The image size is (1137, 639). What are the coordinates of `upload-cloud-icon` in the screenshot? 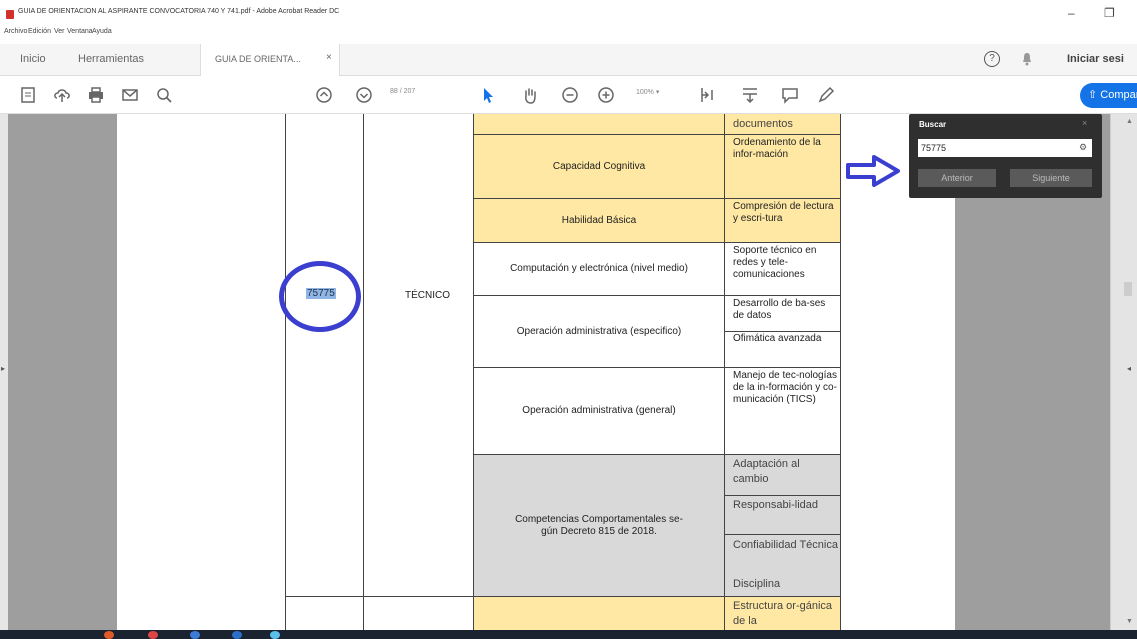 It's located at (62, 95).